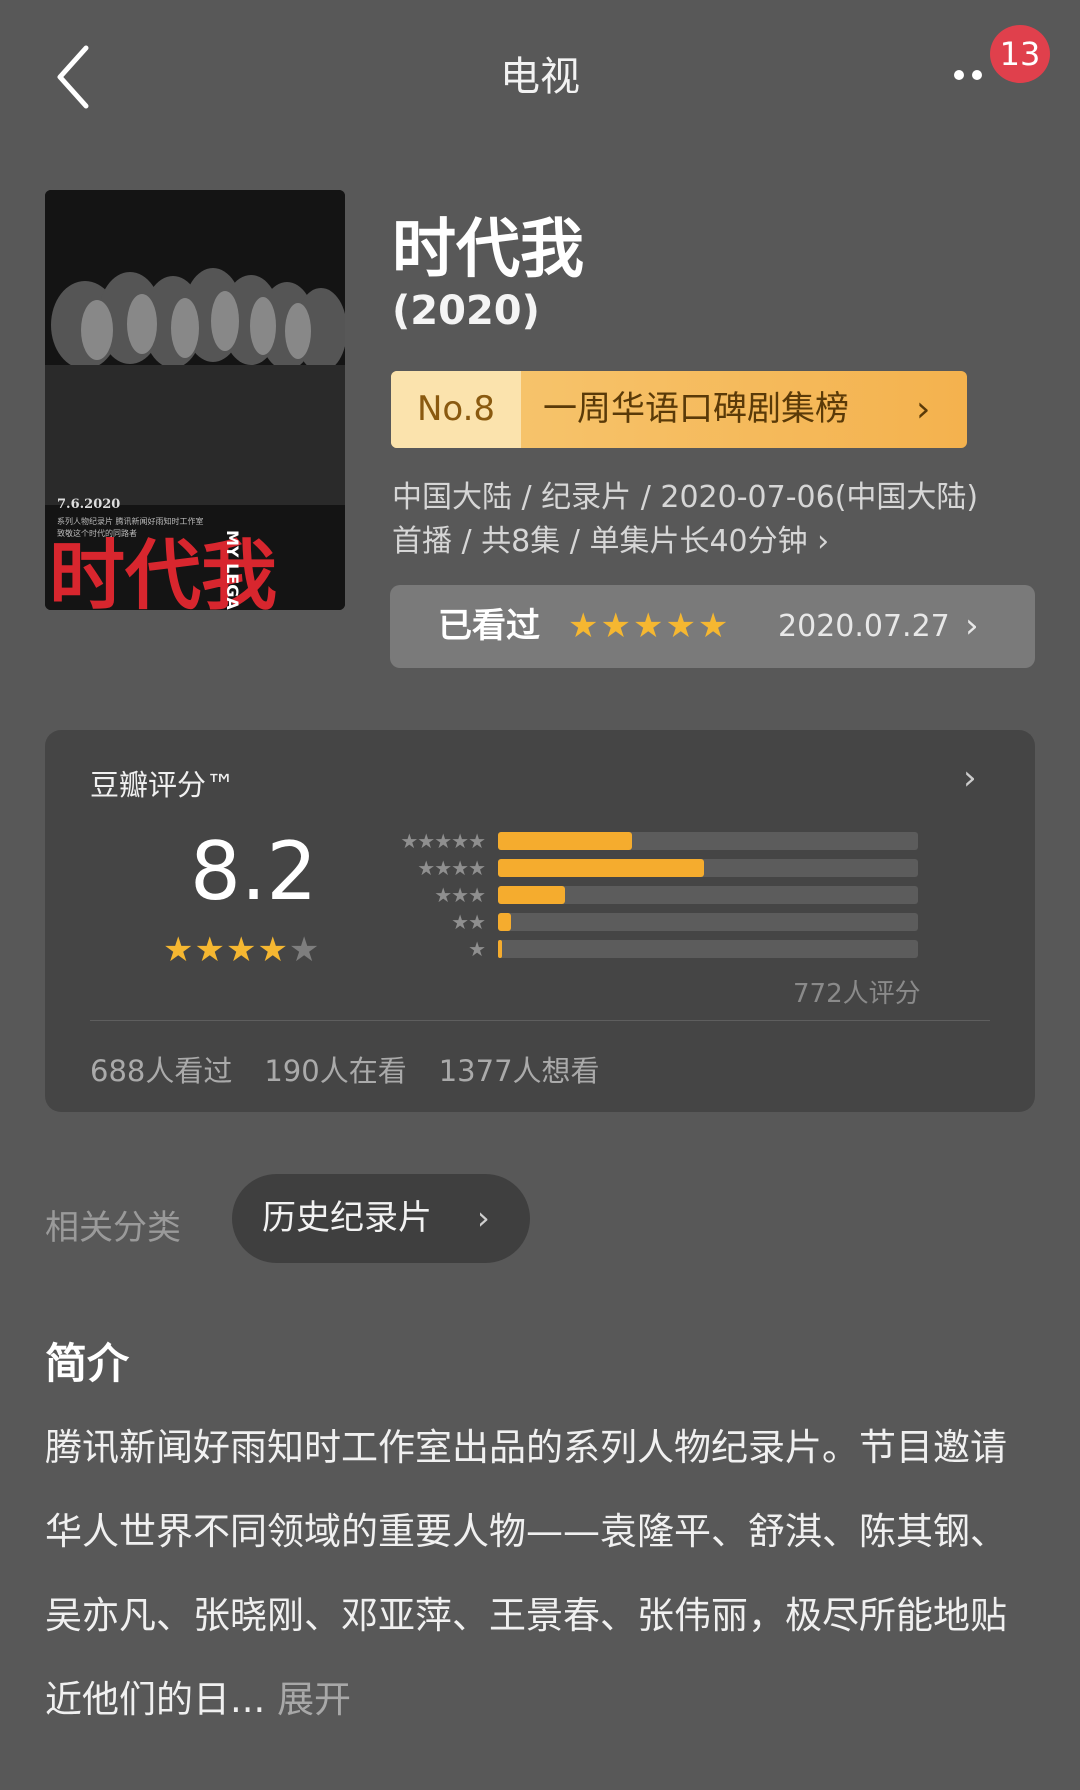 The width and height of the screenshot is (1080, 1790). I want to click on poster-title-en: MY LEGA, so click(232, 570).